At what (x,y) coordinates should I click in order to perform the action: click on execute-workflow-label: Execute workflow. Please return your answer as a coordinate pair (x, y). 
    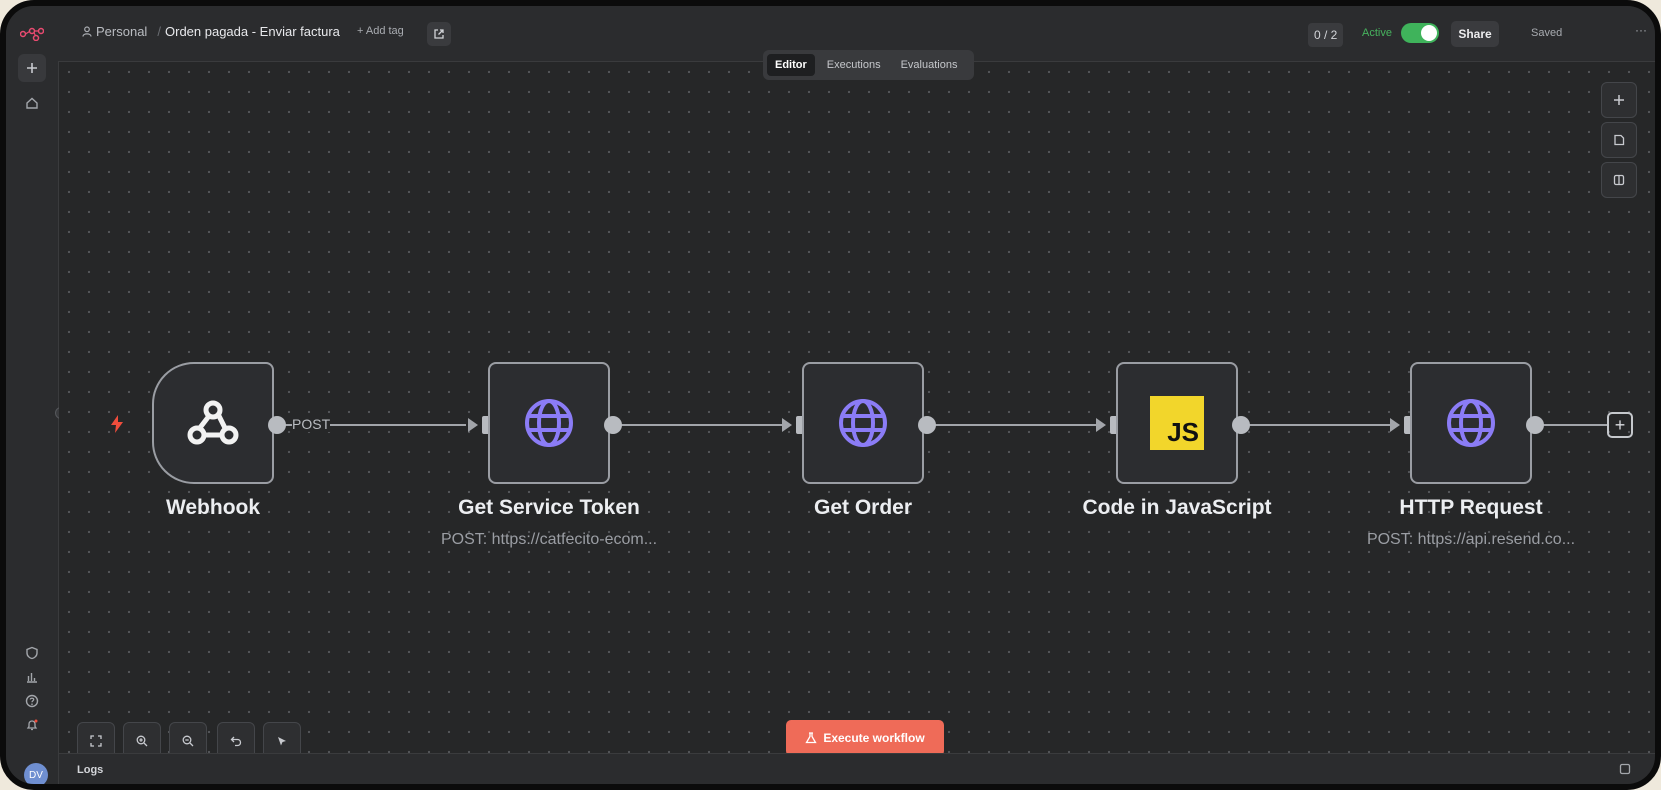
    Looking at the image, I should click on (874, 738).